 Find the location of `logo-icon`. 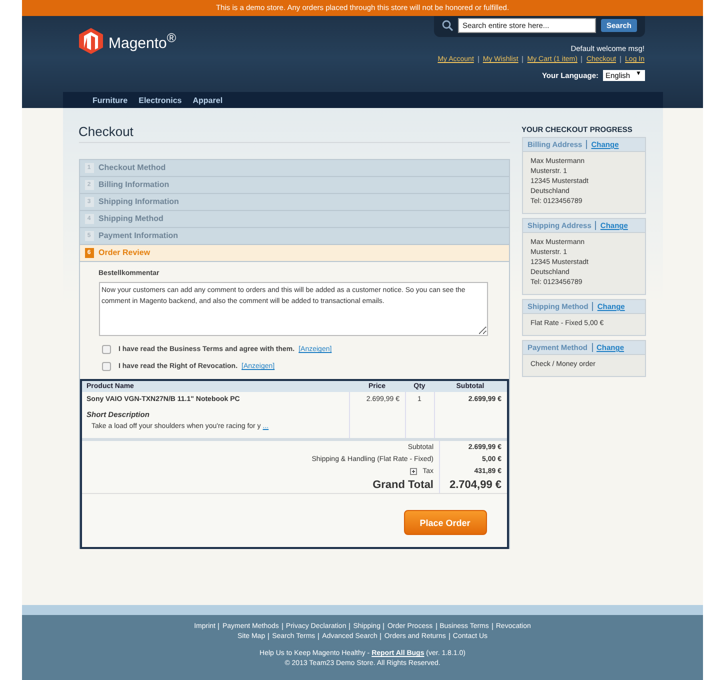

logo-icon is located at coordinates (90, 41).